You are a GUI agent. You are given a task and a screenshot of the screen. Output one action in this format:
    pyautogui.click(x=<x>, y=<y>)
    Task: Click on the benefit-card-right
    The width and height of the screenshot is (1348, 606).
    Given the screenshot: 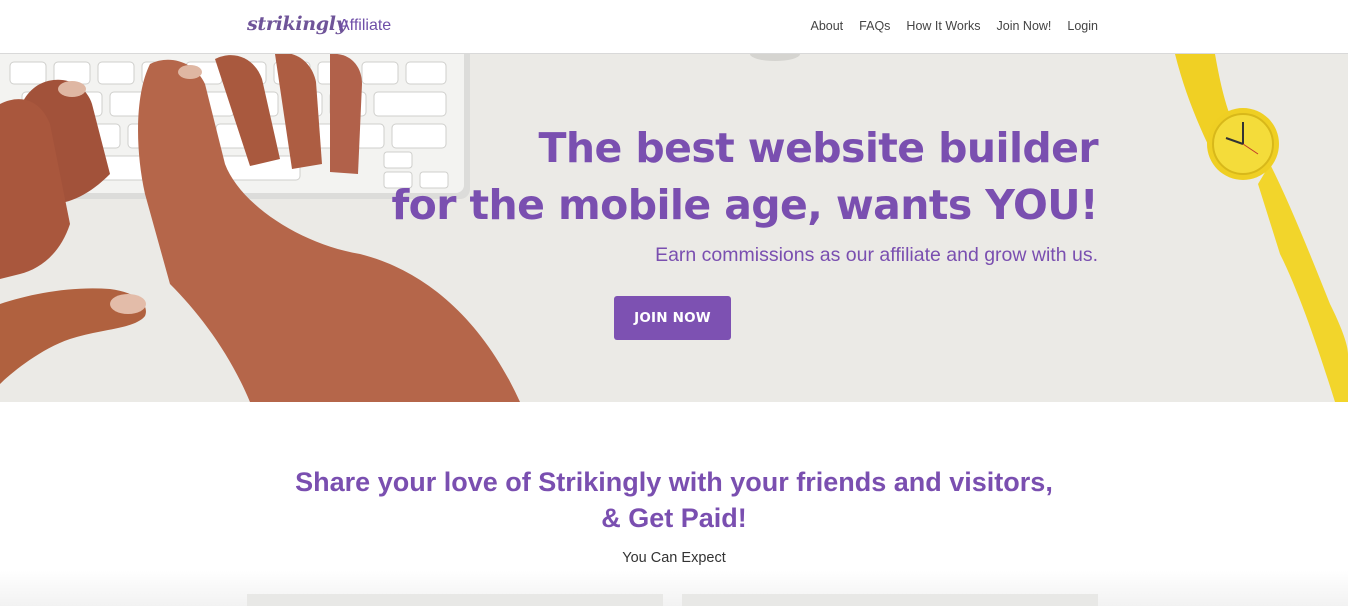 What is the action you would take?
    pyautogui.click(x=890, y=600)
    